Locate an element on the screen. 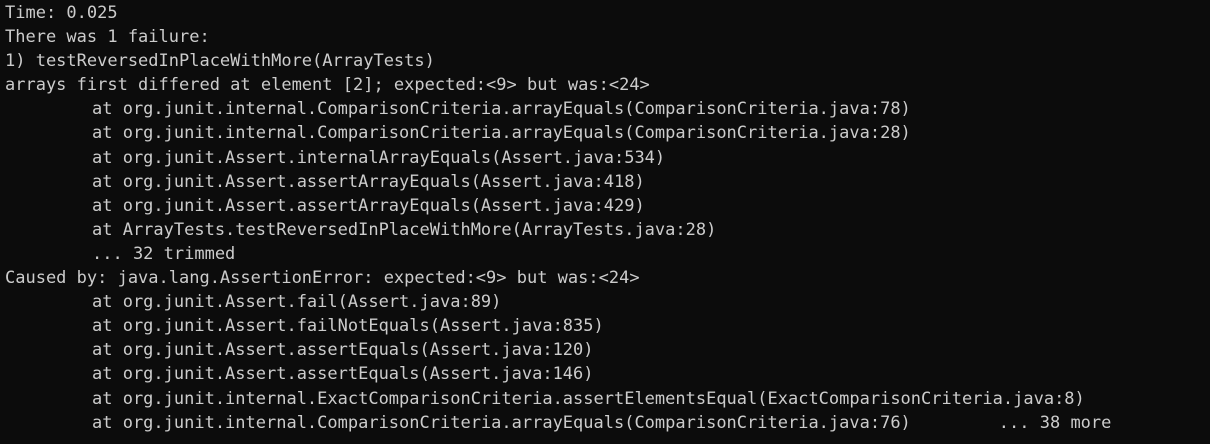 Image resolution: width=1210 pixels, height=444 pixels. trimmed-line: ... 32 trimmed is located at coordinates (607, 254).